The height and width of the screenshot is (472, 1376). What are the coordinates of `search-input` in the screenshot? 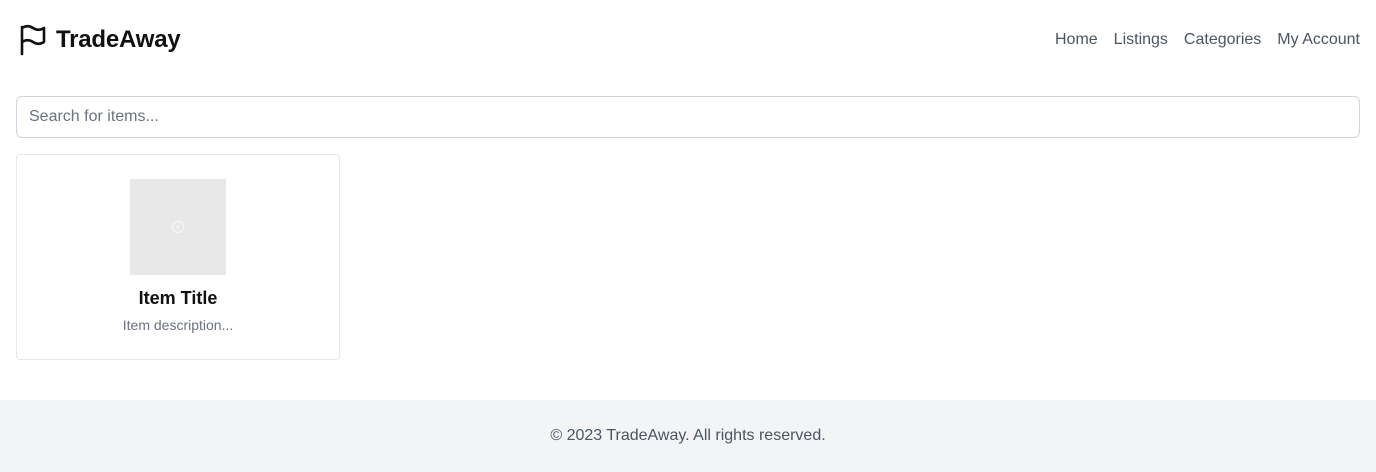 It's located at (688, 117).